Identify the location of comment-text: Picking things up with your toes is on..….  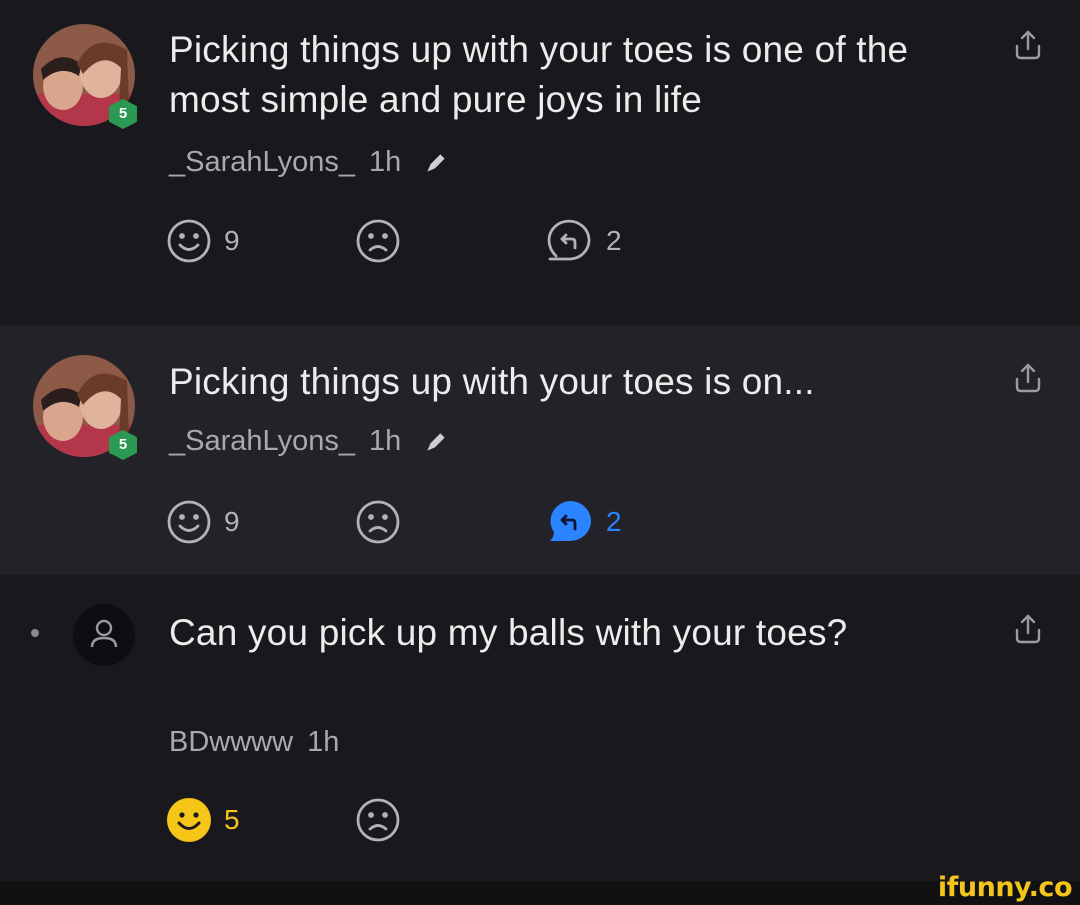
(492, 381).